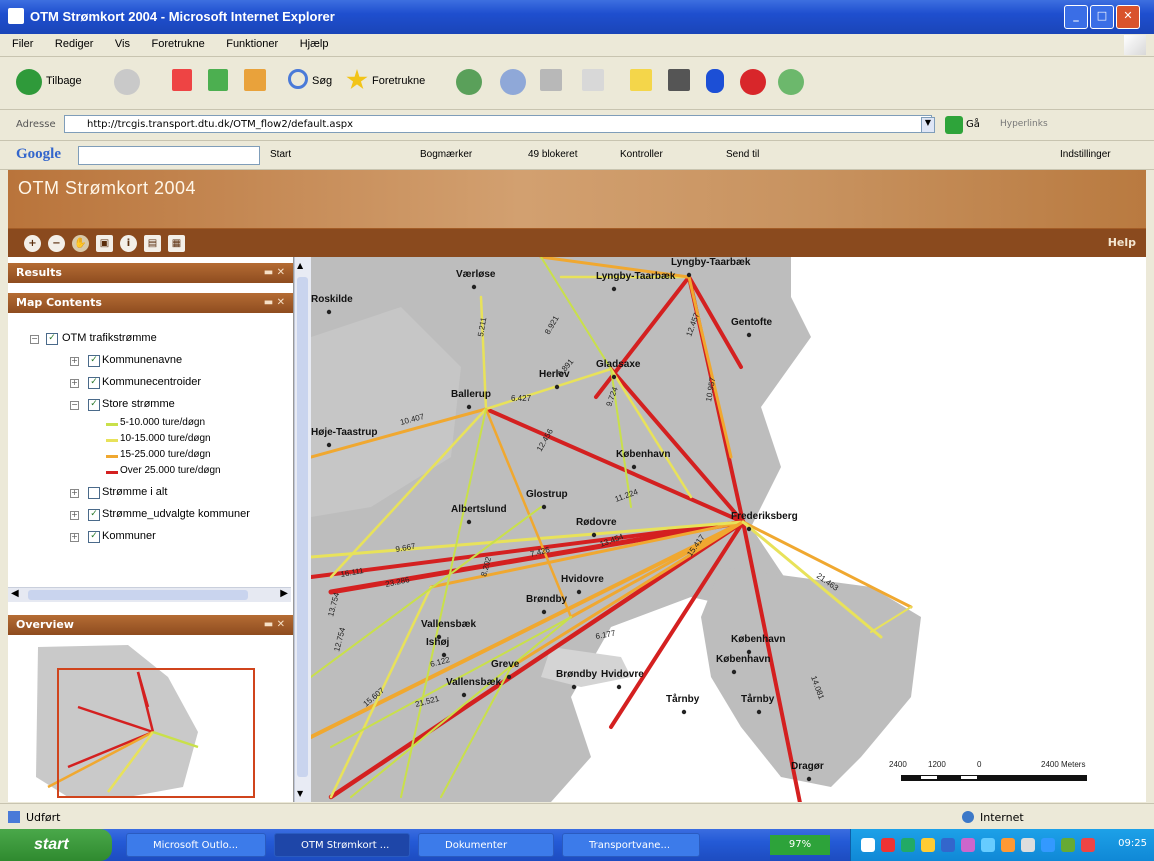 This screenshot has height=861, width=1154. Describe the element at coordinates (300, 793) in the screenshot. I see `scroll-down-arrow-icon: ▼` at that location.